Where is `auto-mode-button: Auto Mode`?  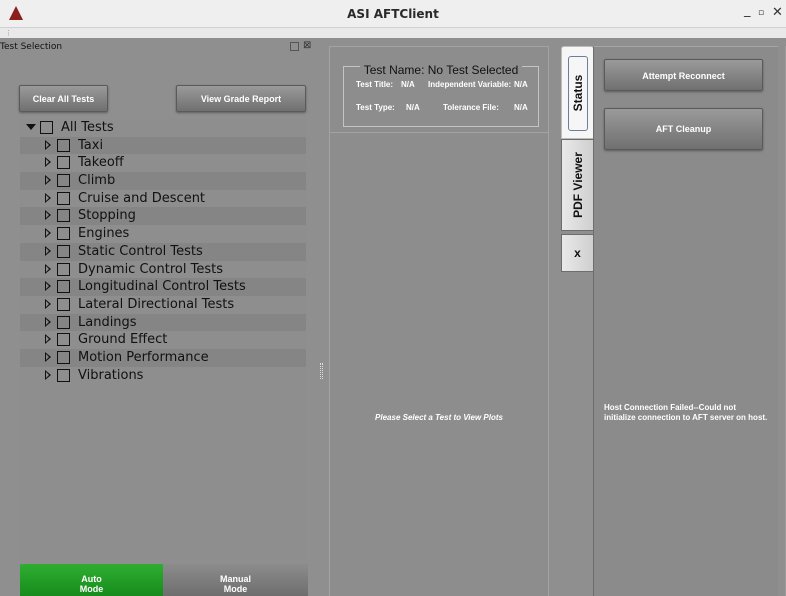 auto-mode-button: Auto Mode is located at coordinates (91, 580).